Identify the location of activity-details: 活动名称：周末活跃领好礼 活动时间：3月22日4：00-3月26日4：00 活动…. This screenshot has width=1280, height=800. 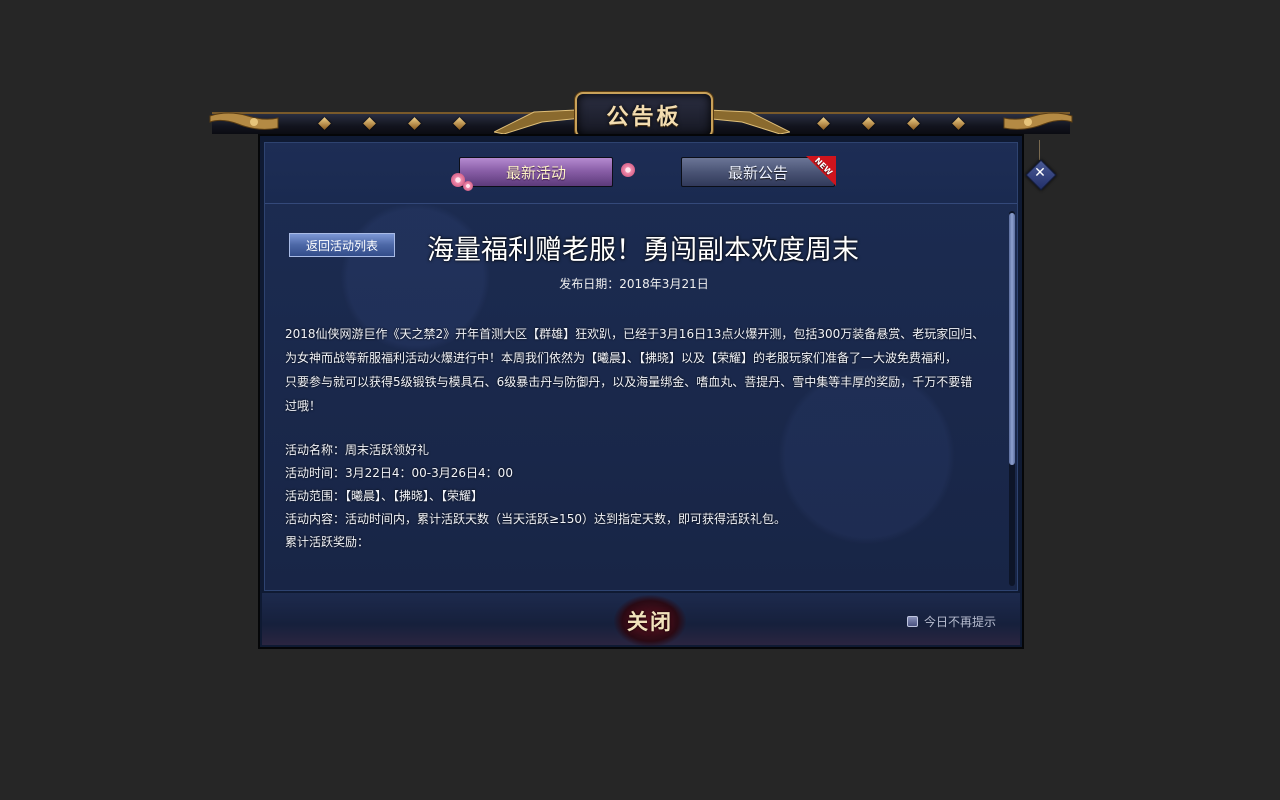
(643, 496).